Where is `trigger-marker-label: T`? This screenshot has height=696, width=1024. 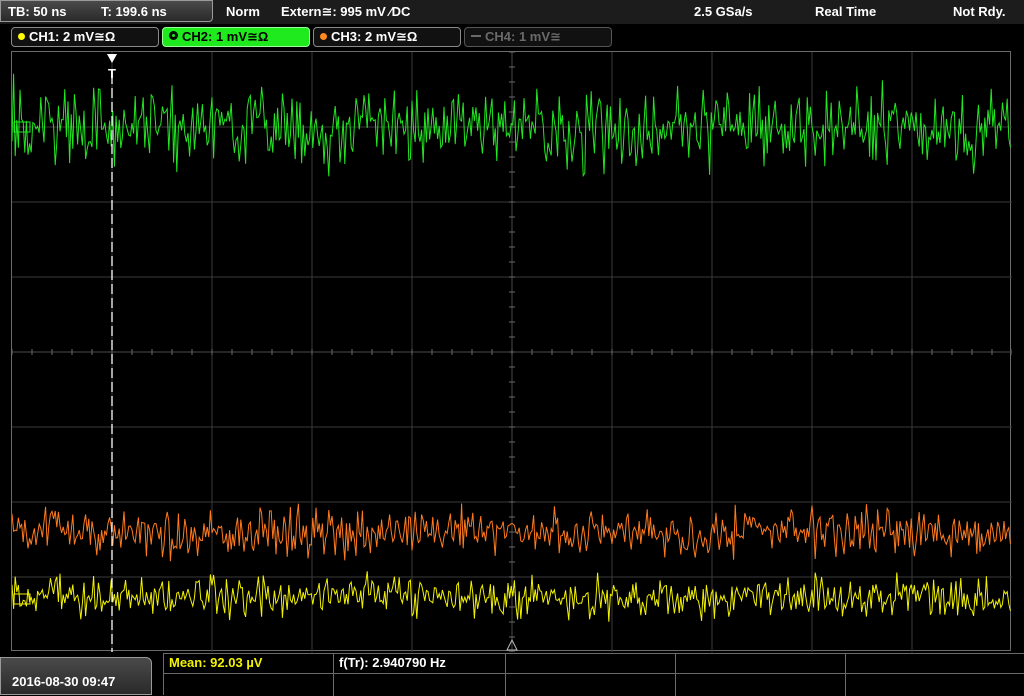 trigger-marker-label: T is located at coordinates (112, 73).